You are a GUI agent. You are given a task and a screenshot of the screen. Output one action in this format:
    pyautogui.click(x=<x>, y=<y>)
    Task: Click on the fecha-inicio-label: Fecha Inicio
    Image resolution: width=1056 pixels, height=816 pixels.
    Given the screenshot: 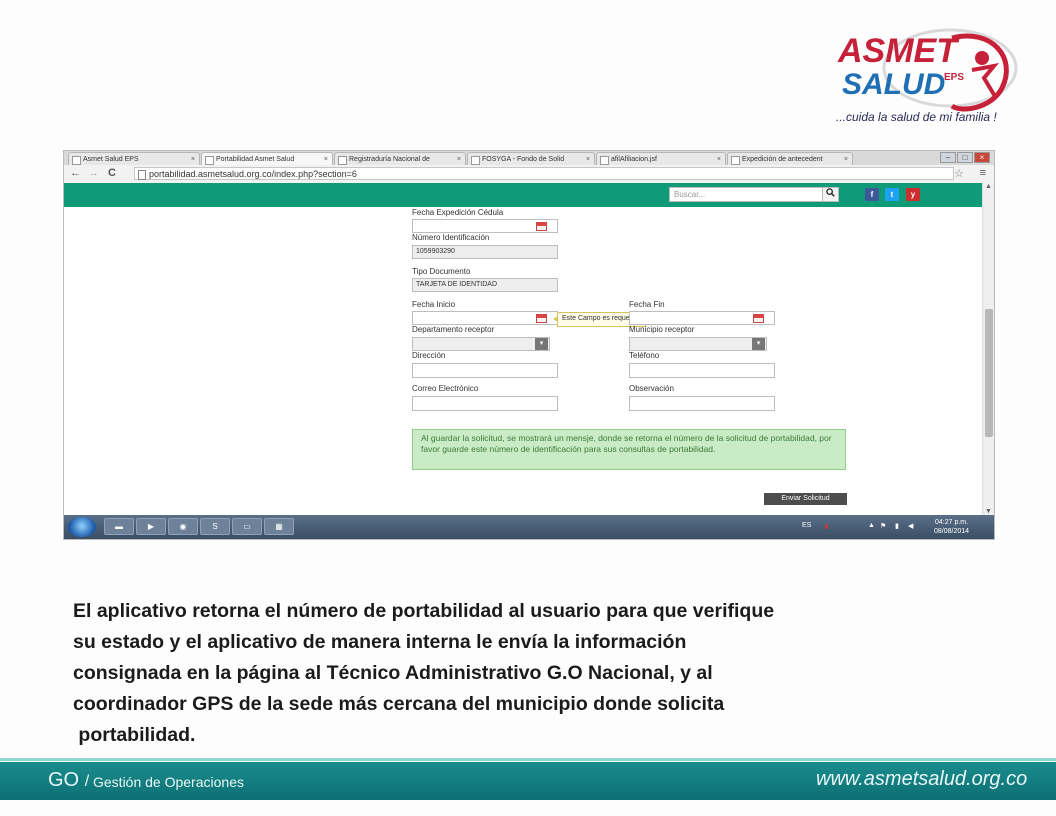 What is the action you would take?
    pyautogui.click(x=434, y=304)
    